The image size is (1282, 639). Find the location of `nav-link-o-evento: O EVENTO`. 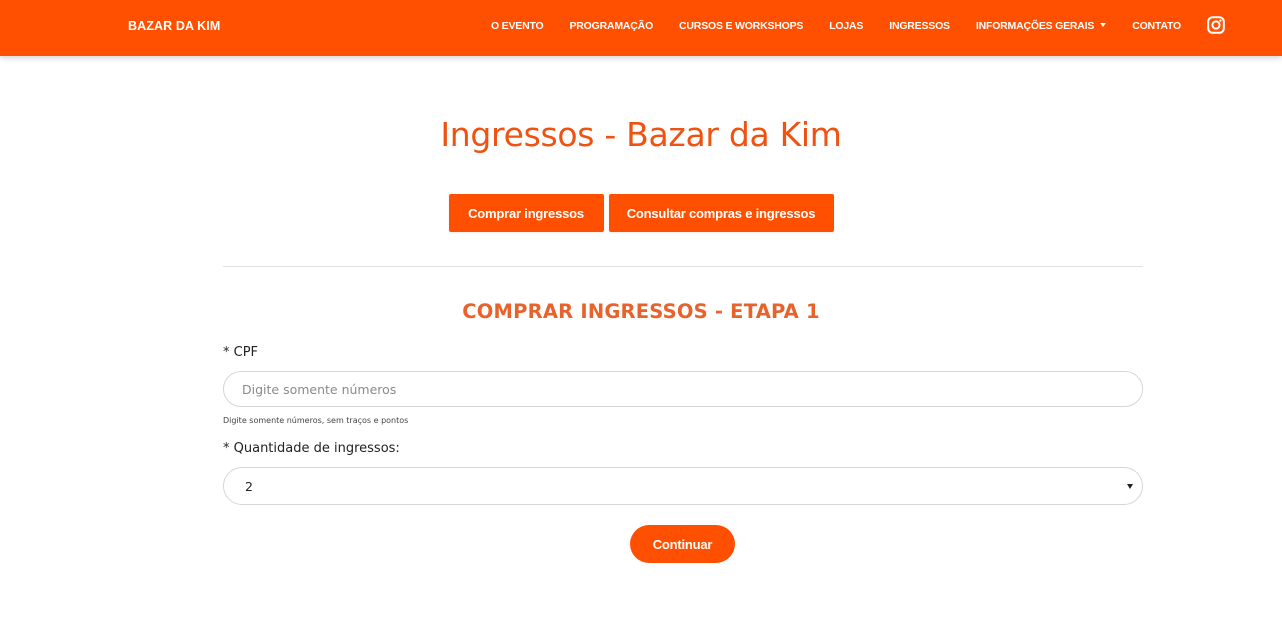

nav-link-o-evento: O EVENTO is located at coordinates (517, 26).